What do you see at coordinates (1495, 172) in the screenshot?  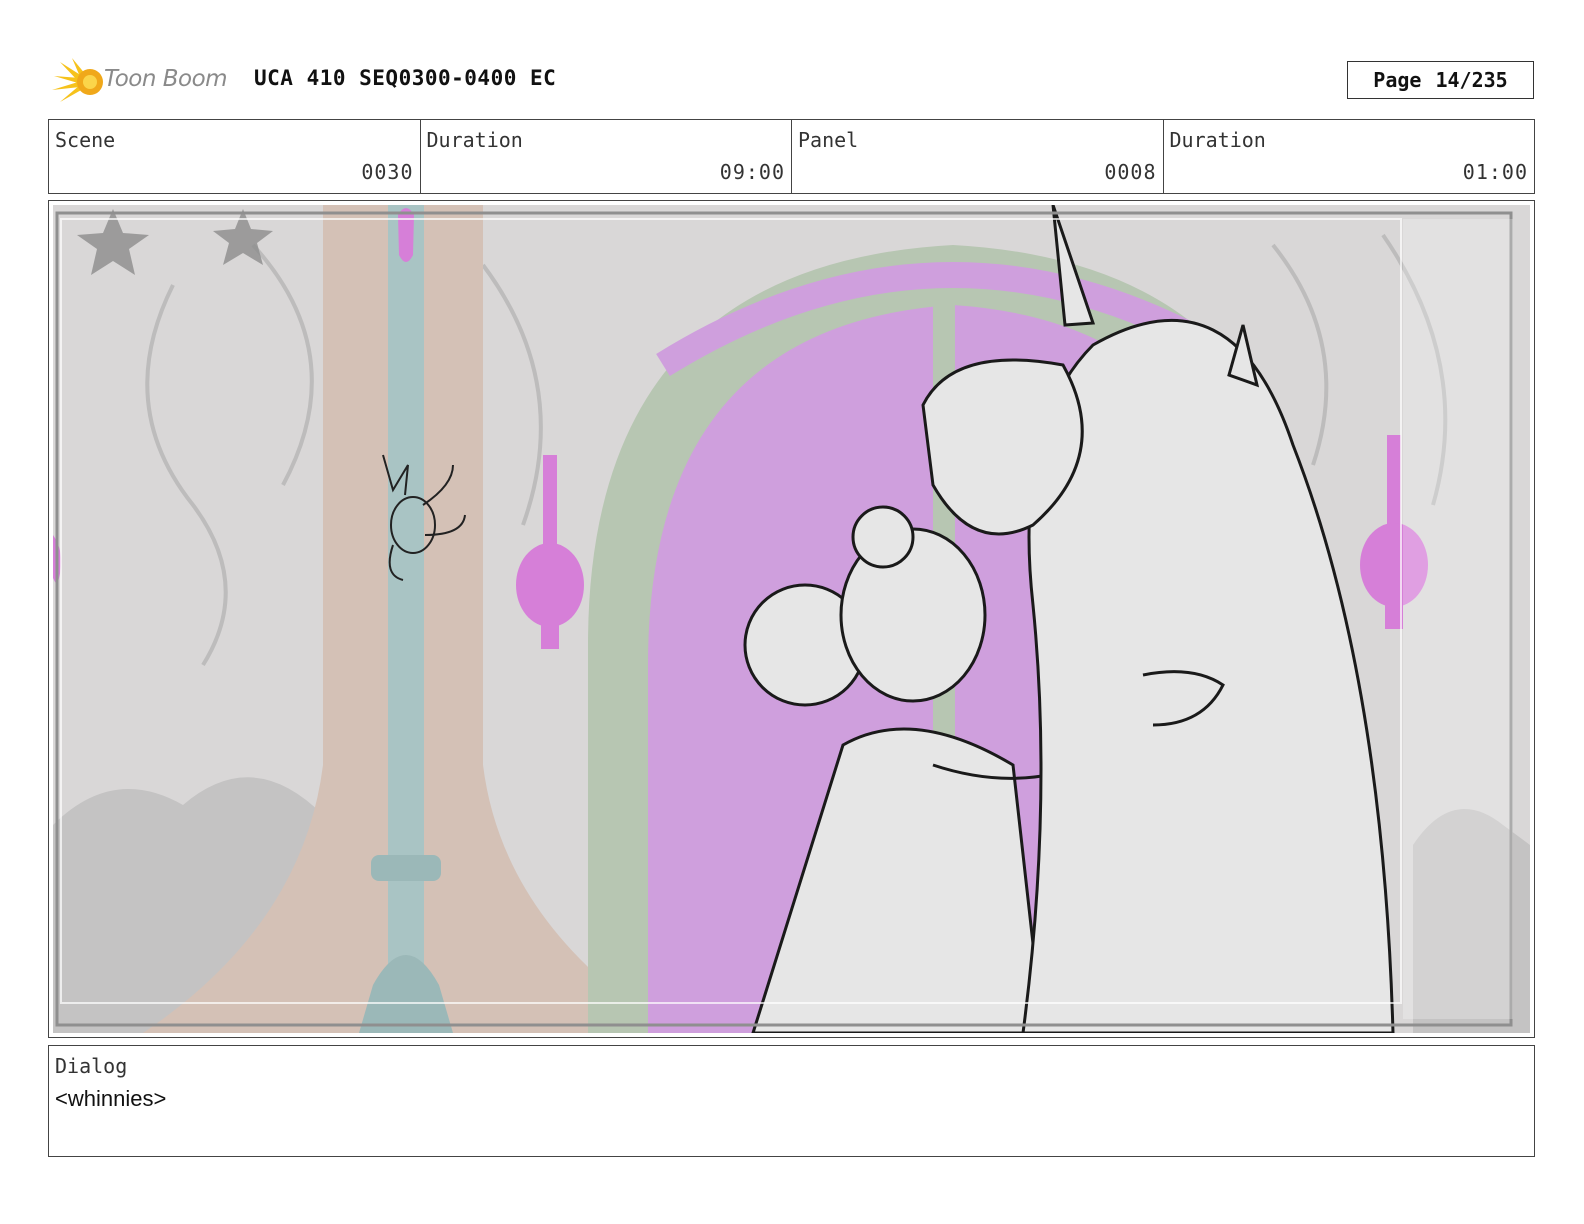 I see `panel-duration-value: 01:00` at bounding box center [1495, 172].